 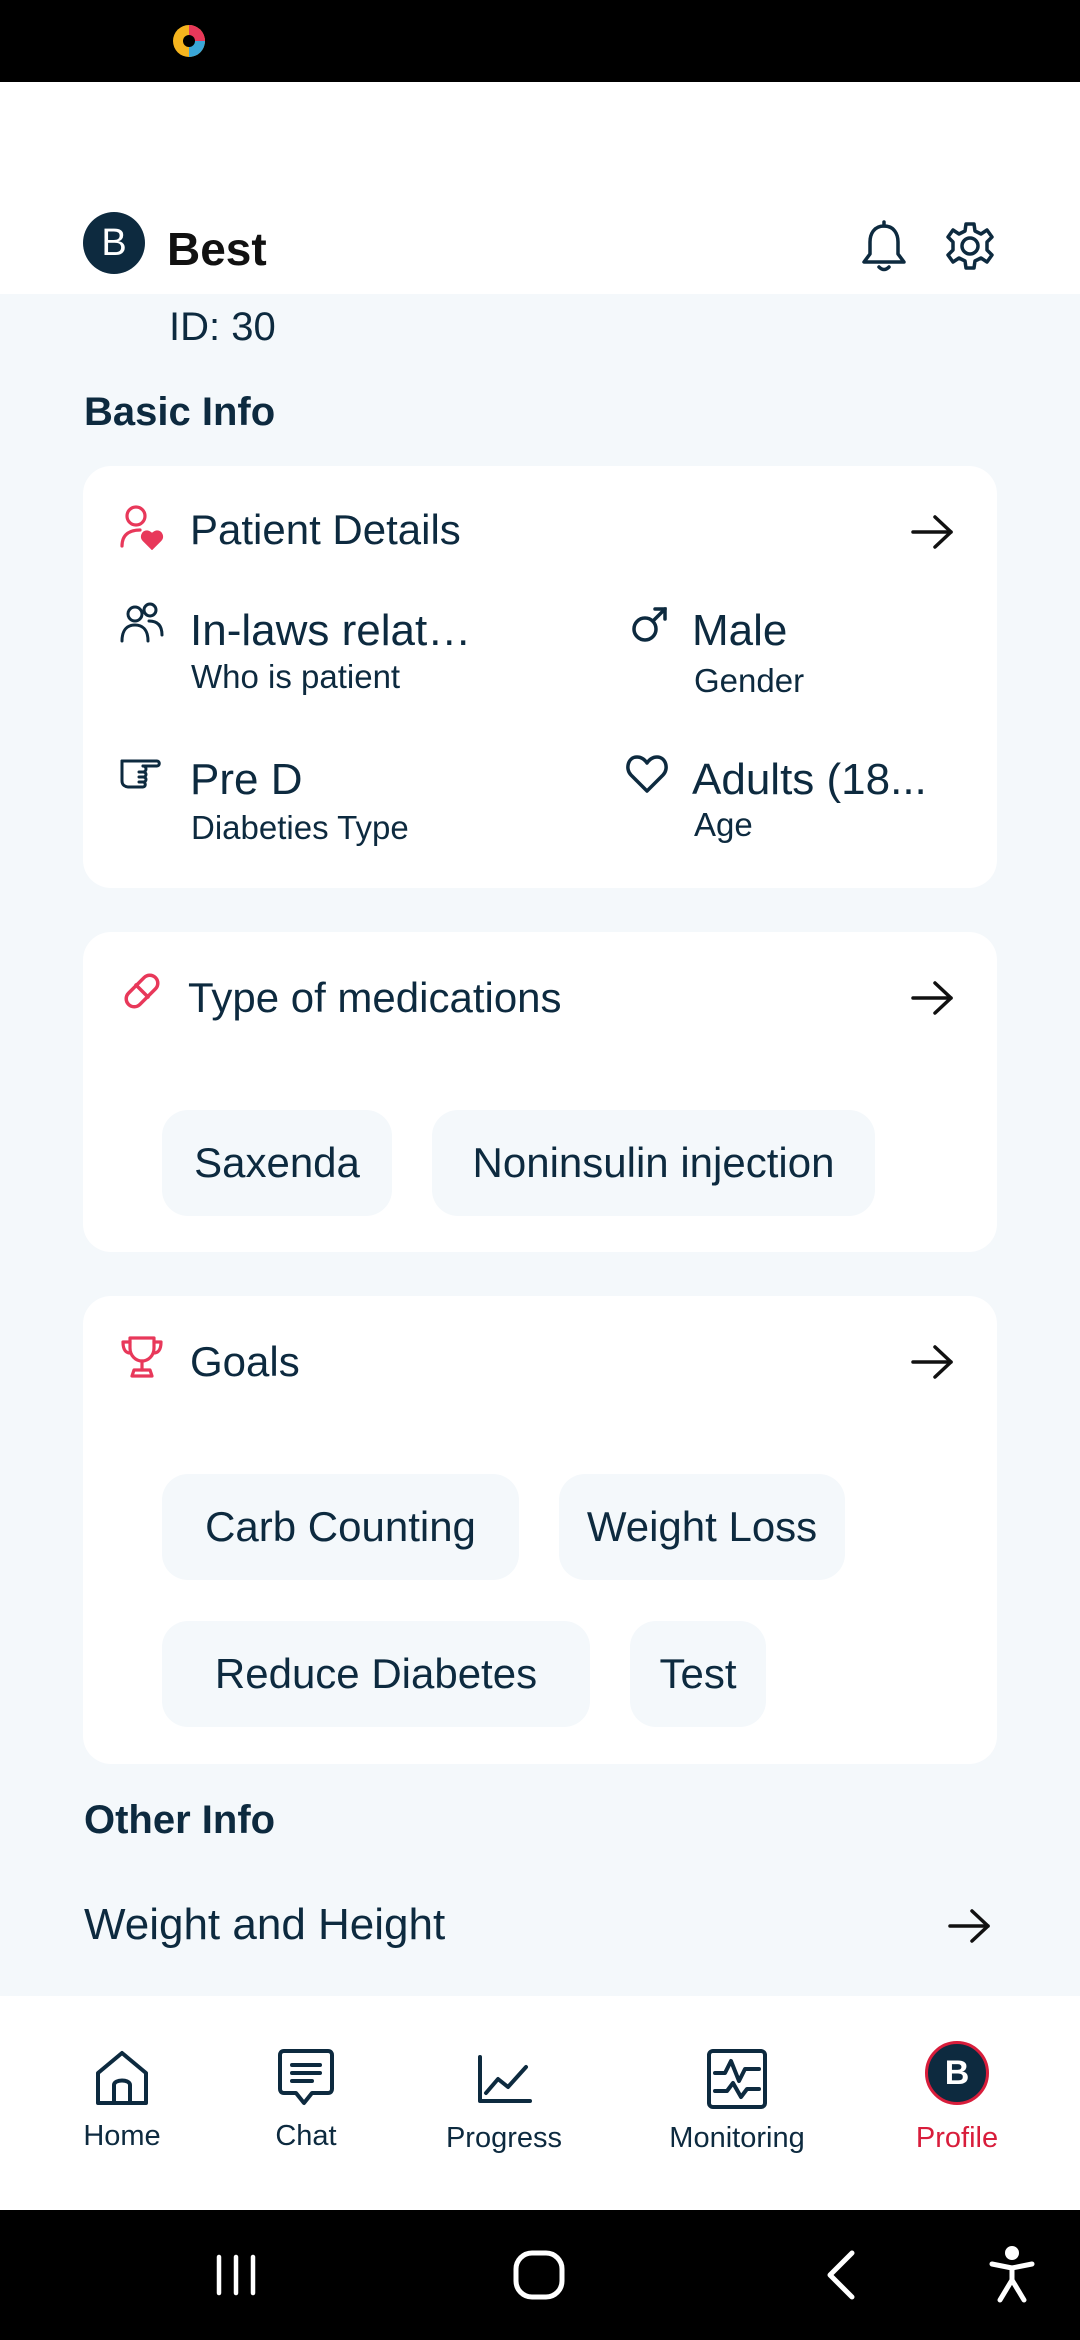 I want to click on trophy-icon, so click(x=142, y=1357).